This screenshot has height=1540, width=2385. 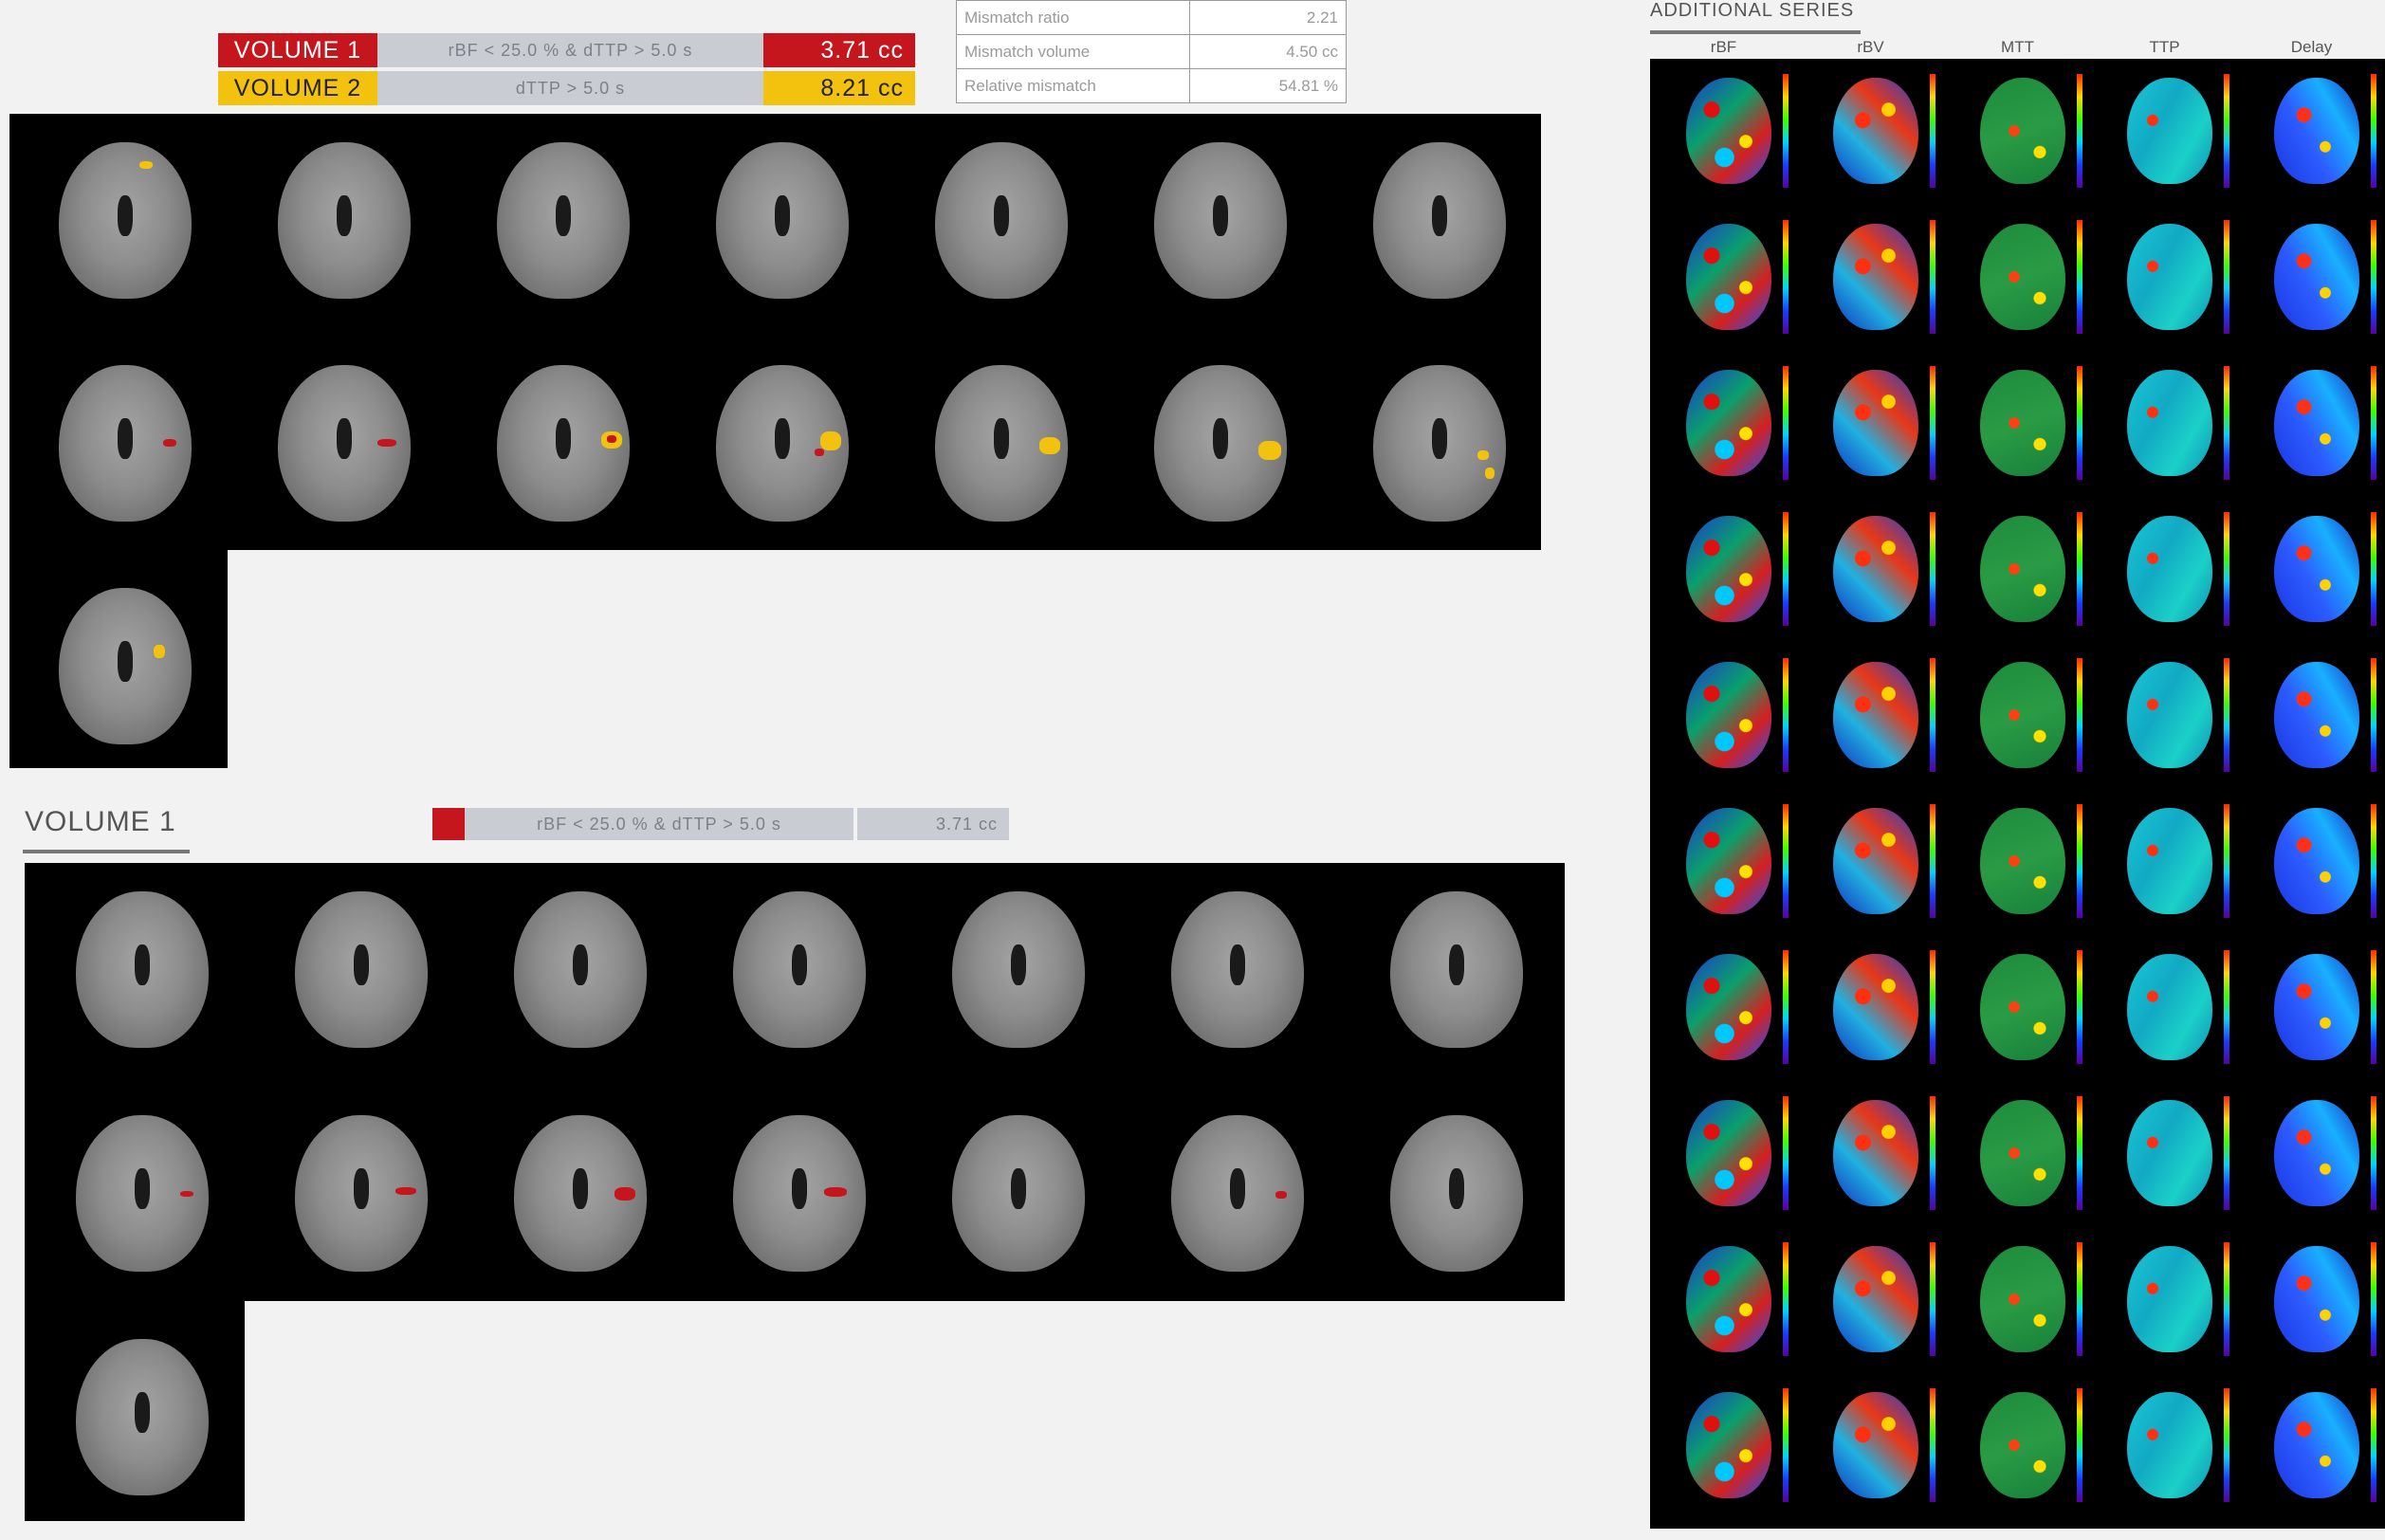 I want to click on additional-series-title: ADDITIONAL SERIES, so click(x=1752, y=10).